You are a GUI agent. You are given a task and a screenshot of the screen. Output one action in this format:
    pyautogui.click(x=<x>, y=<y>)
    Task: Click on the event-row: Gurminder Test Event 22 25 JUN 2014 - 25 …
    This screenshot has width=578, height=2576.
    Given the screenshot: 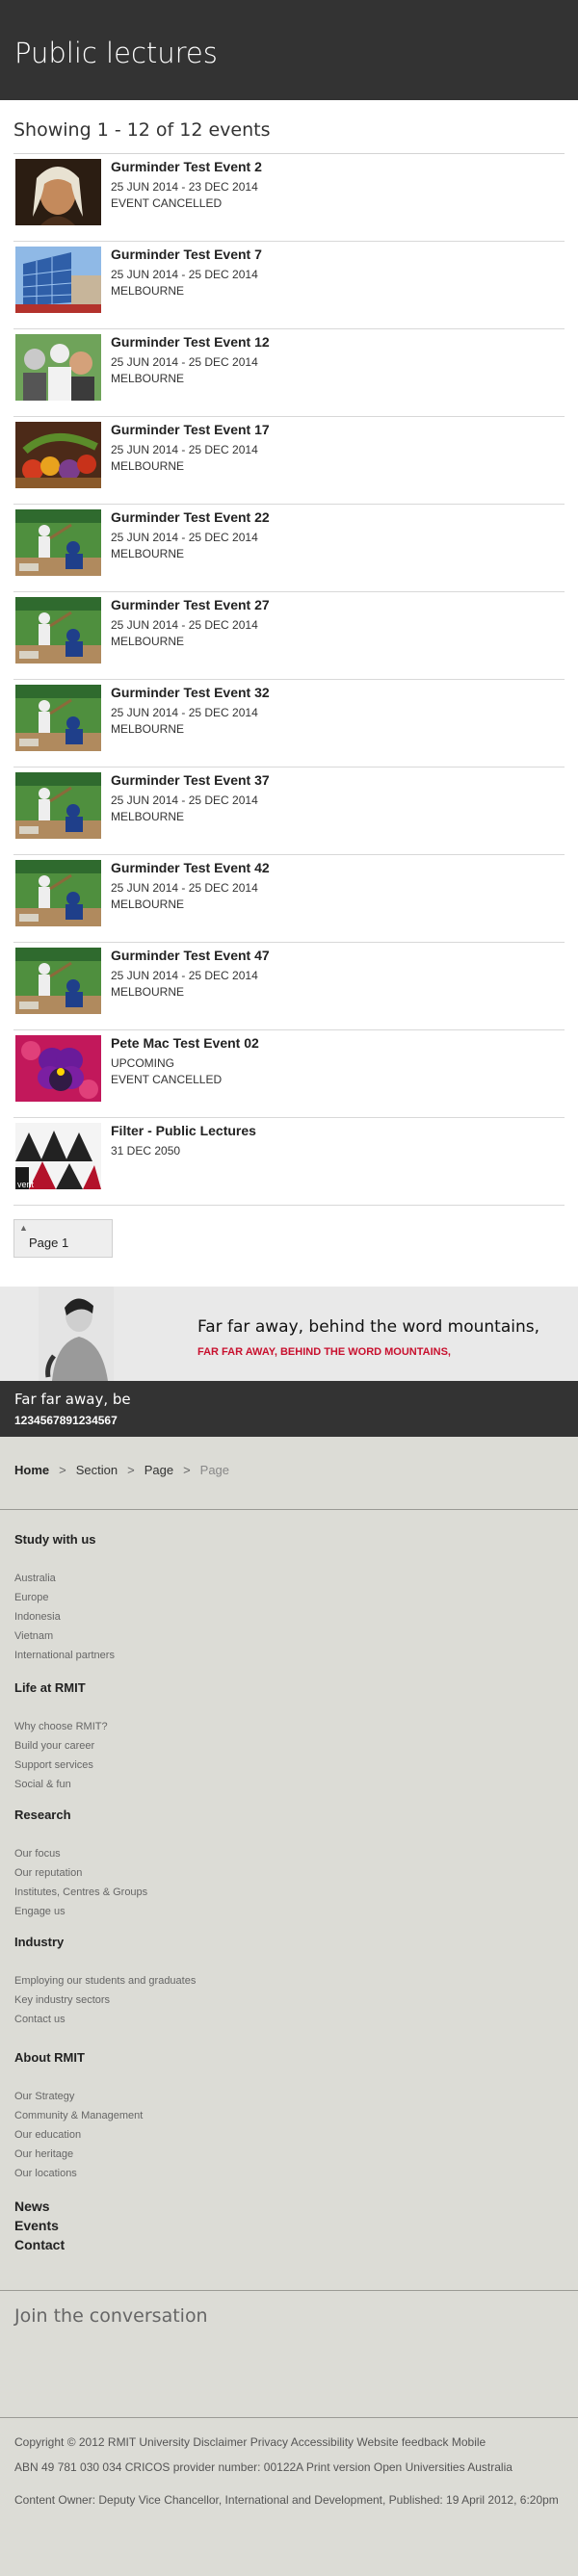 What is the action you would take?
    pyautogui.click(x=289, y=548)
    